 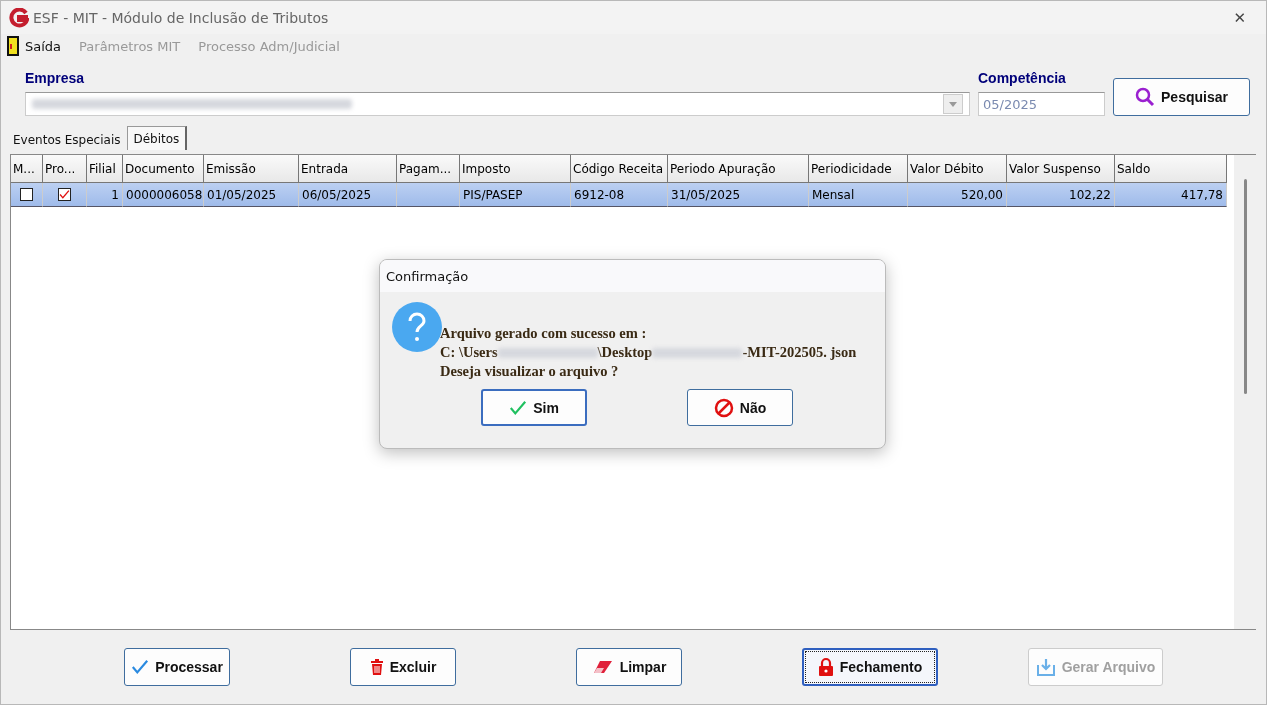 I want to click on file-path-text: \Desktop, so click(x=625, y=352).